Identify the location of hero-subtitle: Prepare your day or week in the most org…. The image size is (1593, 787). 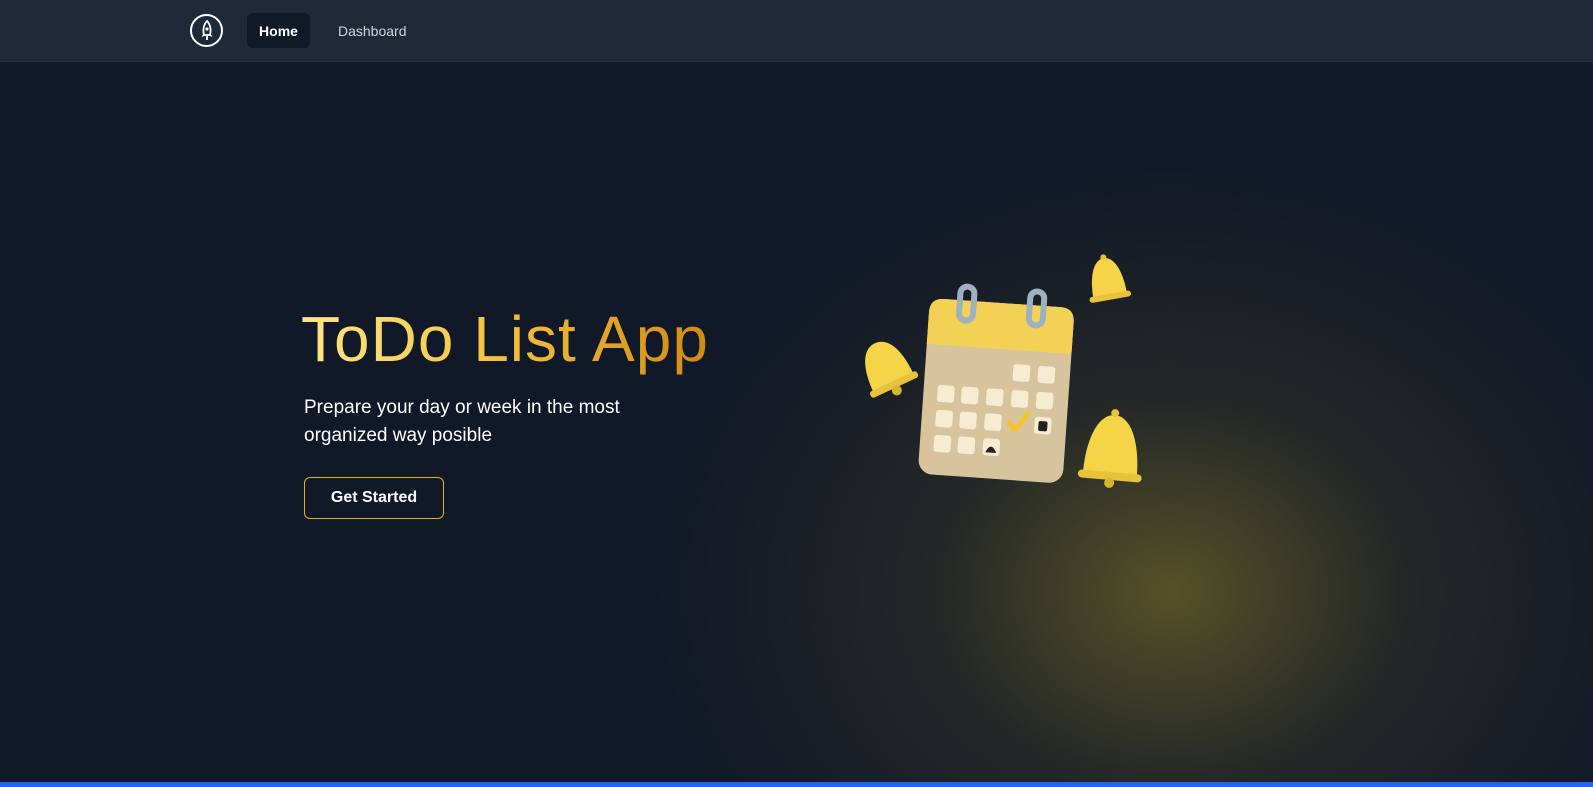
(462, 421).